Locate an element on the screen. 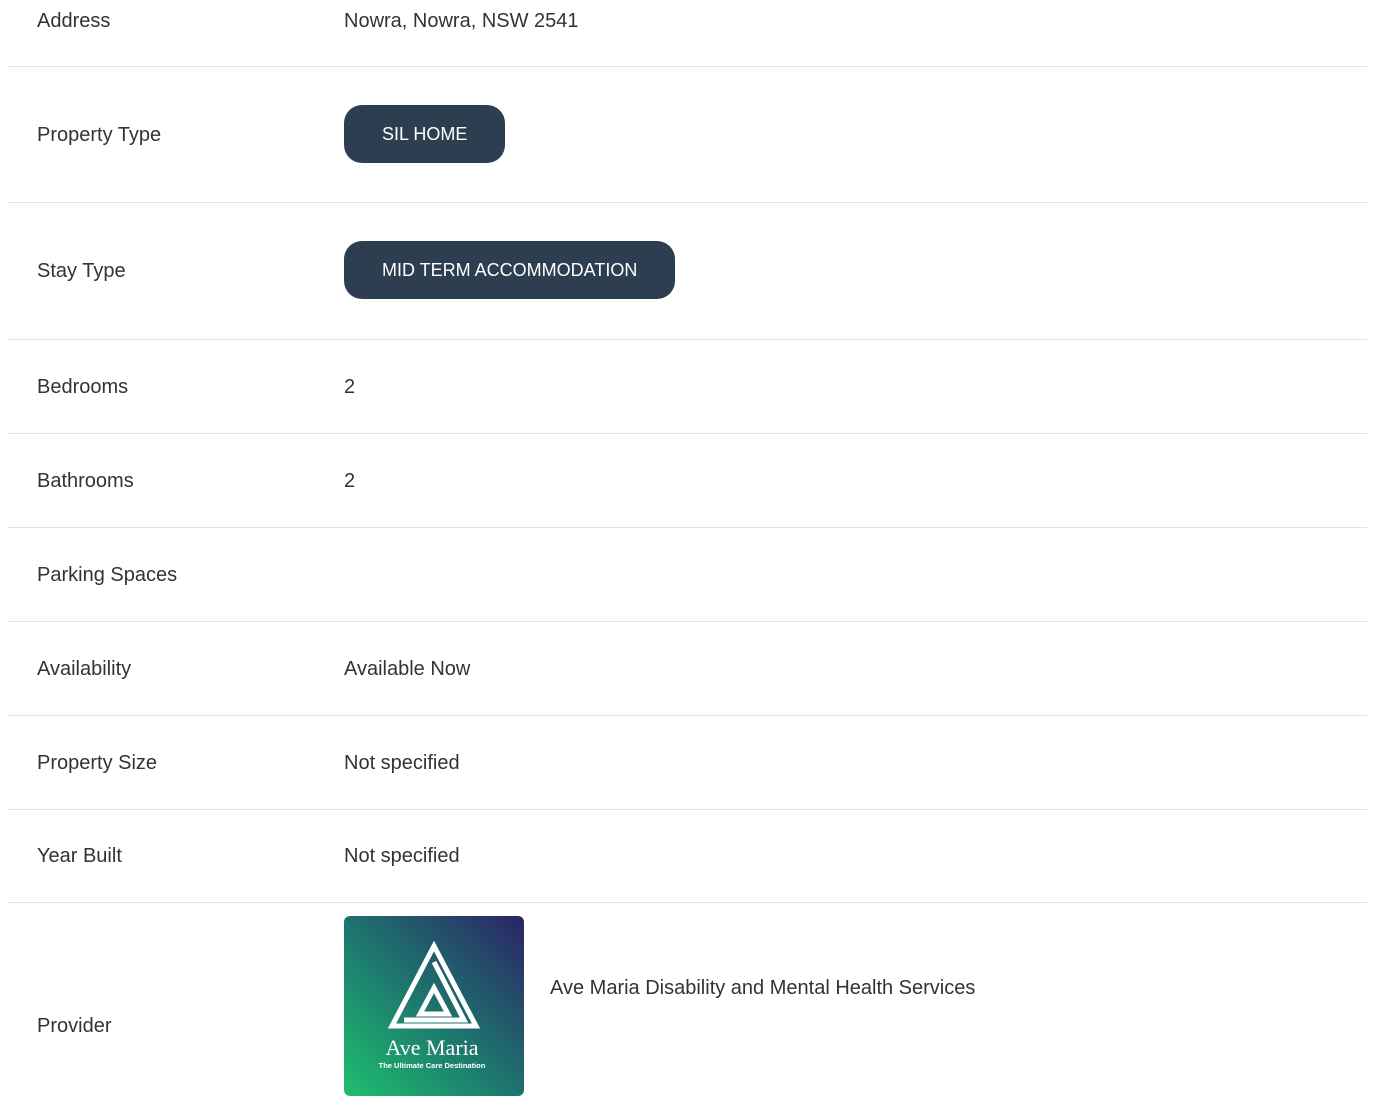 This screenshot has width=1373, height=1097. stay-type-value: MID TERM ACCOMMODATION is located at coordinates (510, 270).